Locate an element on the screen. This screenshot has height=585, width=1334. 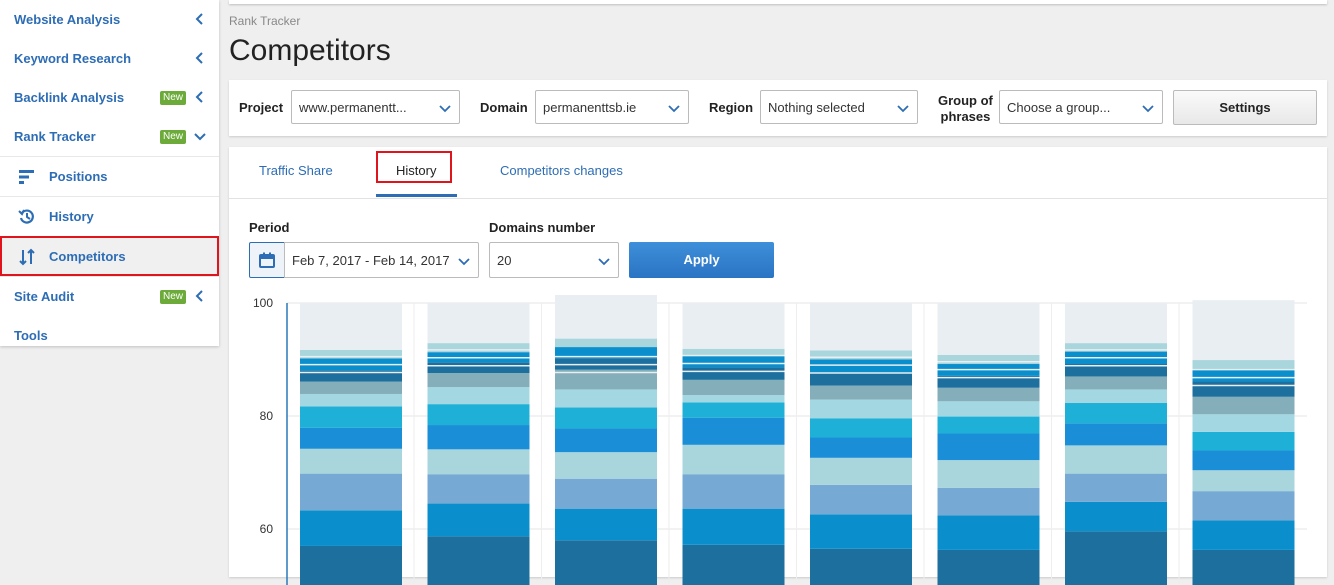
sidebar-item-competitors: Competitors is located at coordinates (109, 256).